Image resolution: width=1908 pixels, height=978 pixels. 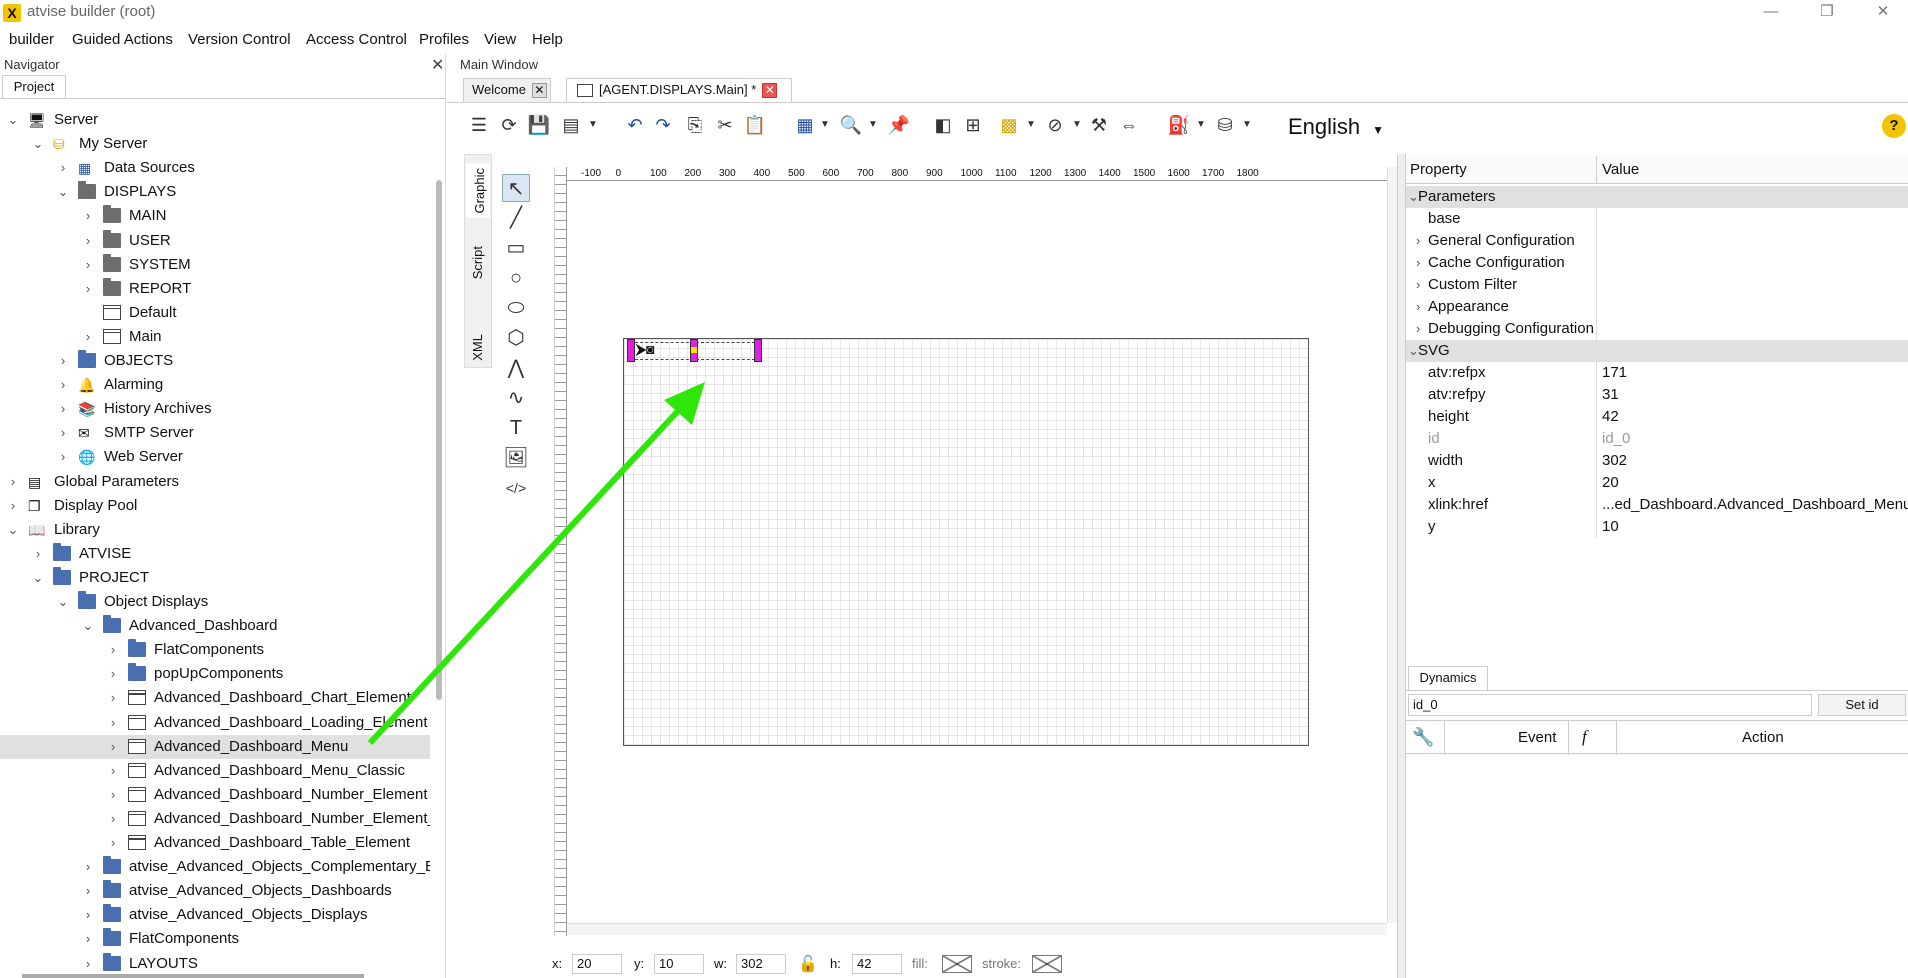 What do you see at coordinates (957, 964) in the screenshot?
I see `fill-swatch` at bounding box center [957, 964].